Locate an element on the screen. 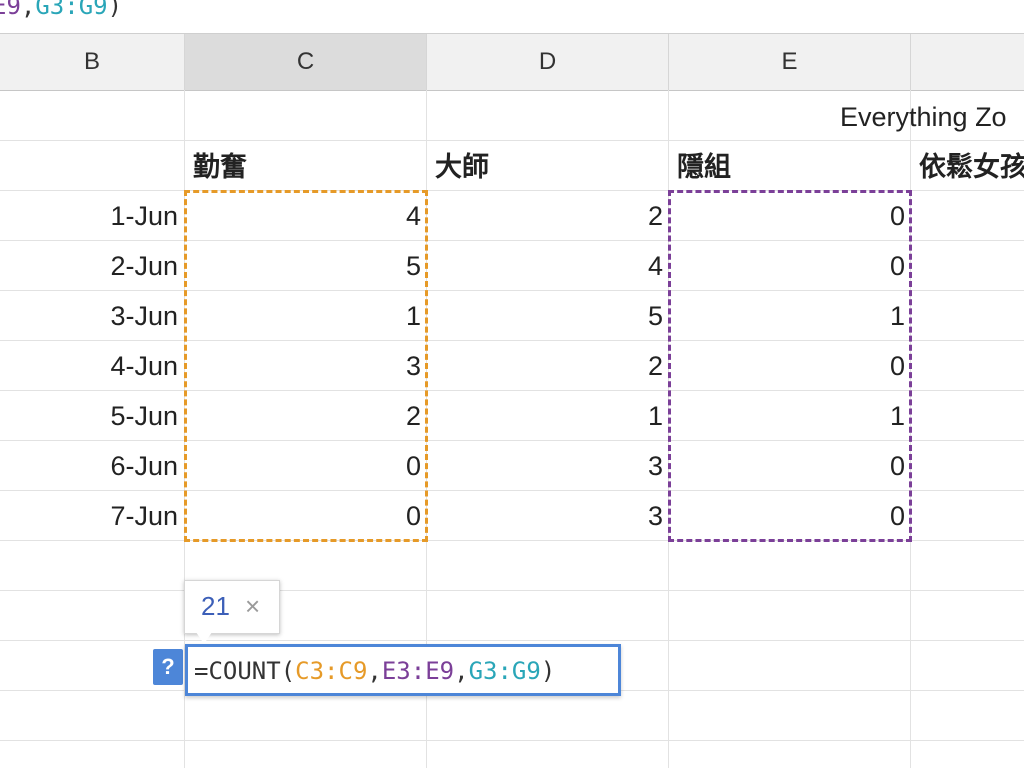  formula-bar: E9,G3:G9) is located at coordinates (512, 16).